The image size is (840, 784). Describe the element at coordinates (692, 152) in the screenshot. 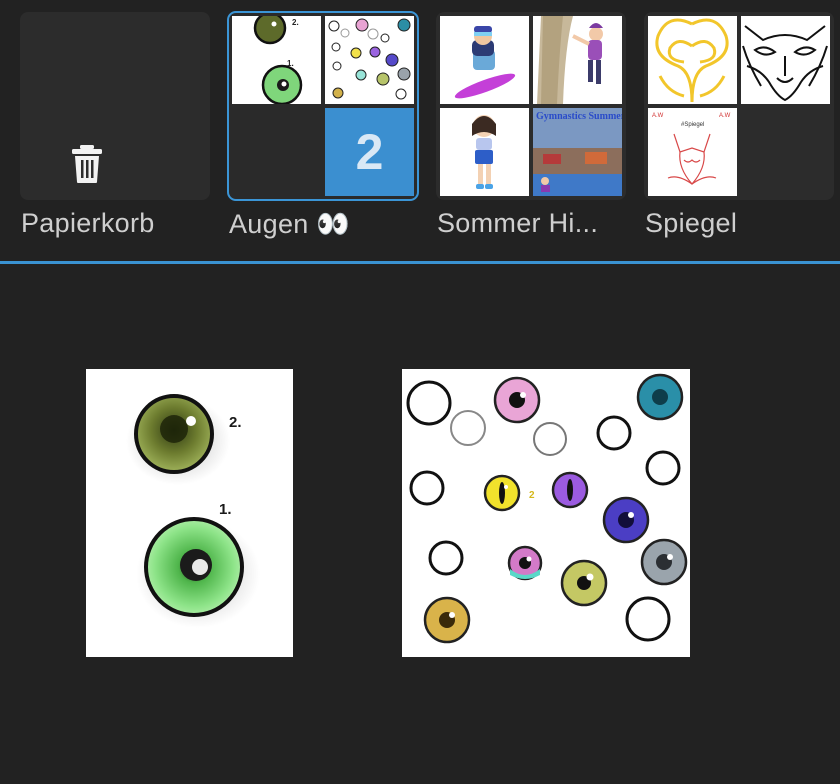

I see `folder-thumb-fox-mirror: A.W A.W #Spiegel` at that location.